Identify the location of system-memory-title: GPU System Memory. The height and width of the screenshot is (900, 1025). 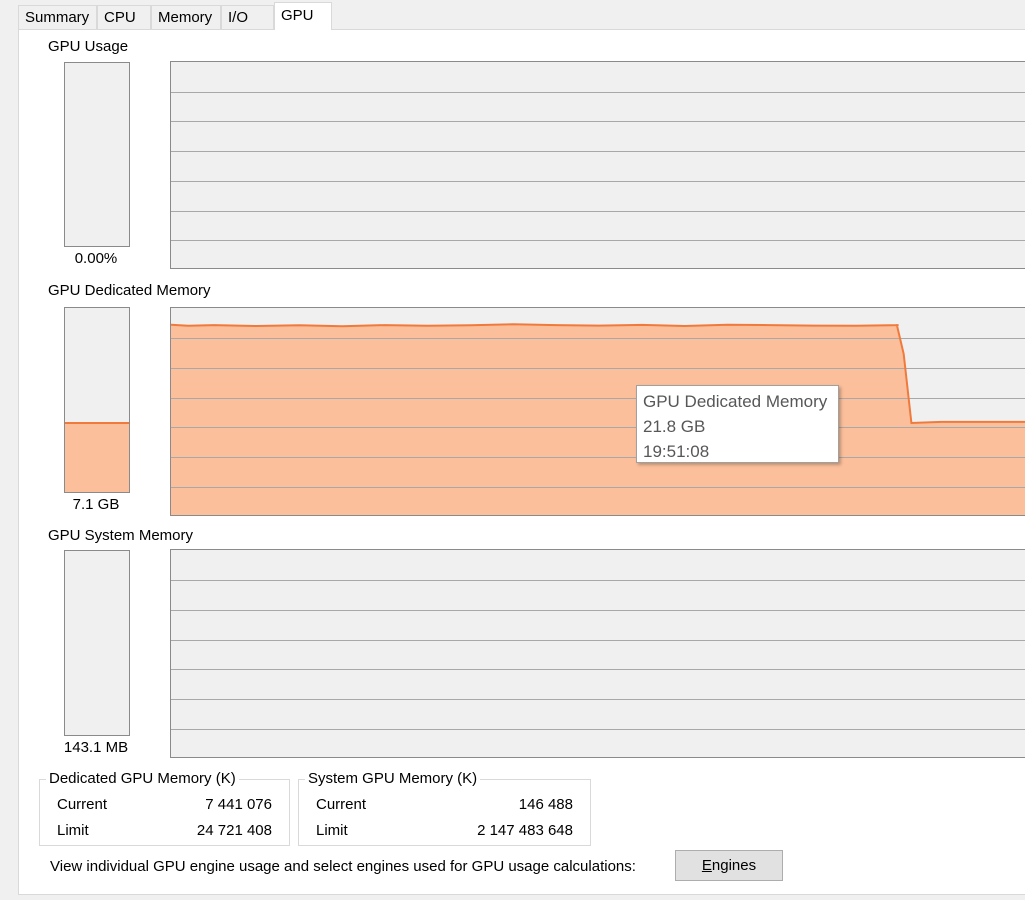
(121, 535).